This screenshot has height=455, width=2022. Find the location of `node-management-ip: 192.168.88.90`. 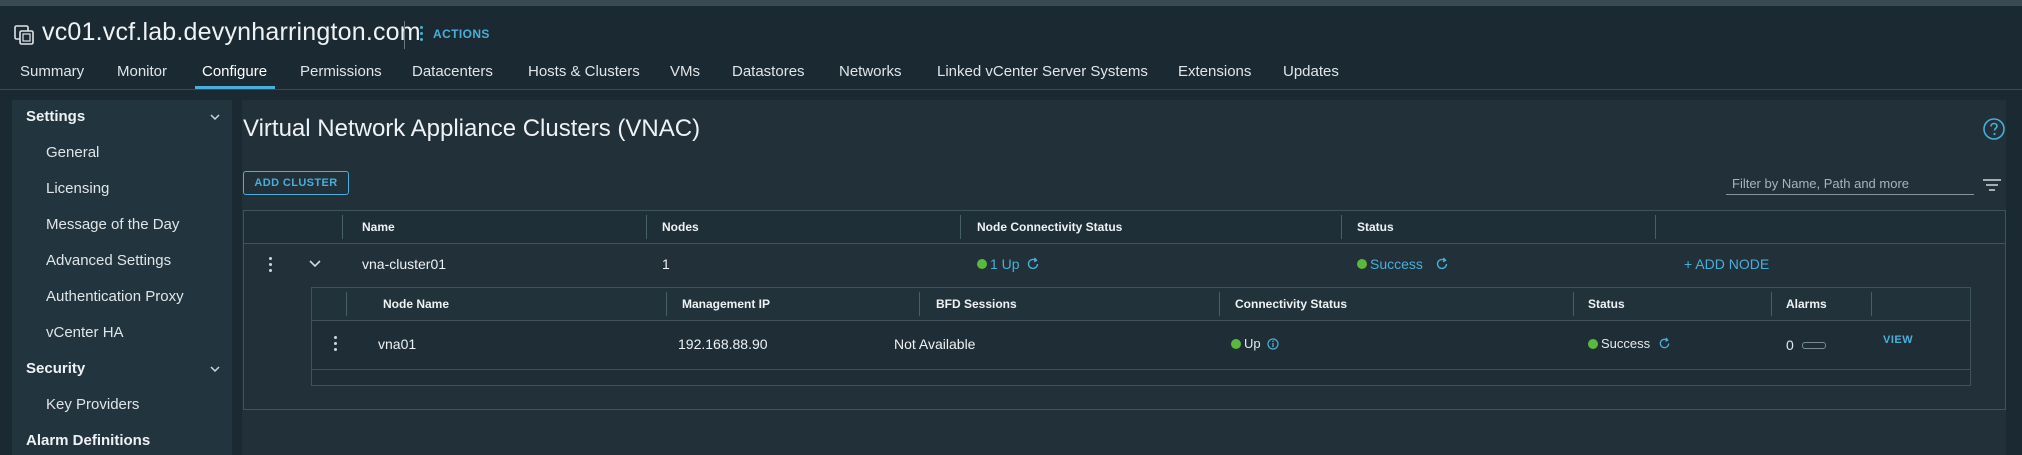

node-management-ip: 192.168.88.90 is located at coordinates (723, 344).